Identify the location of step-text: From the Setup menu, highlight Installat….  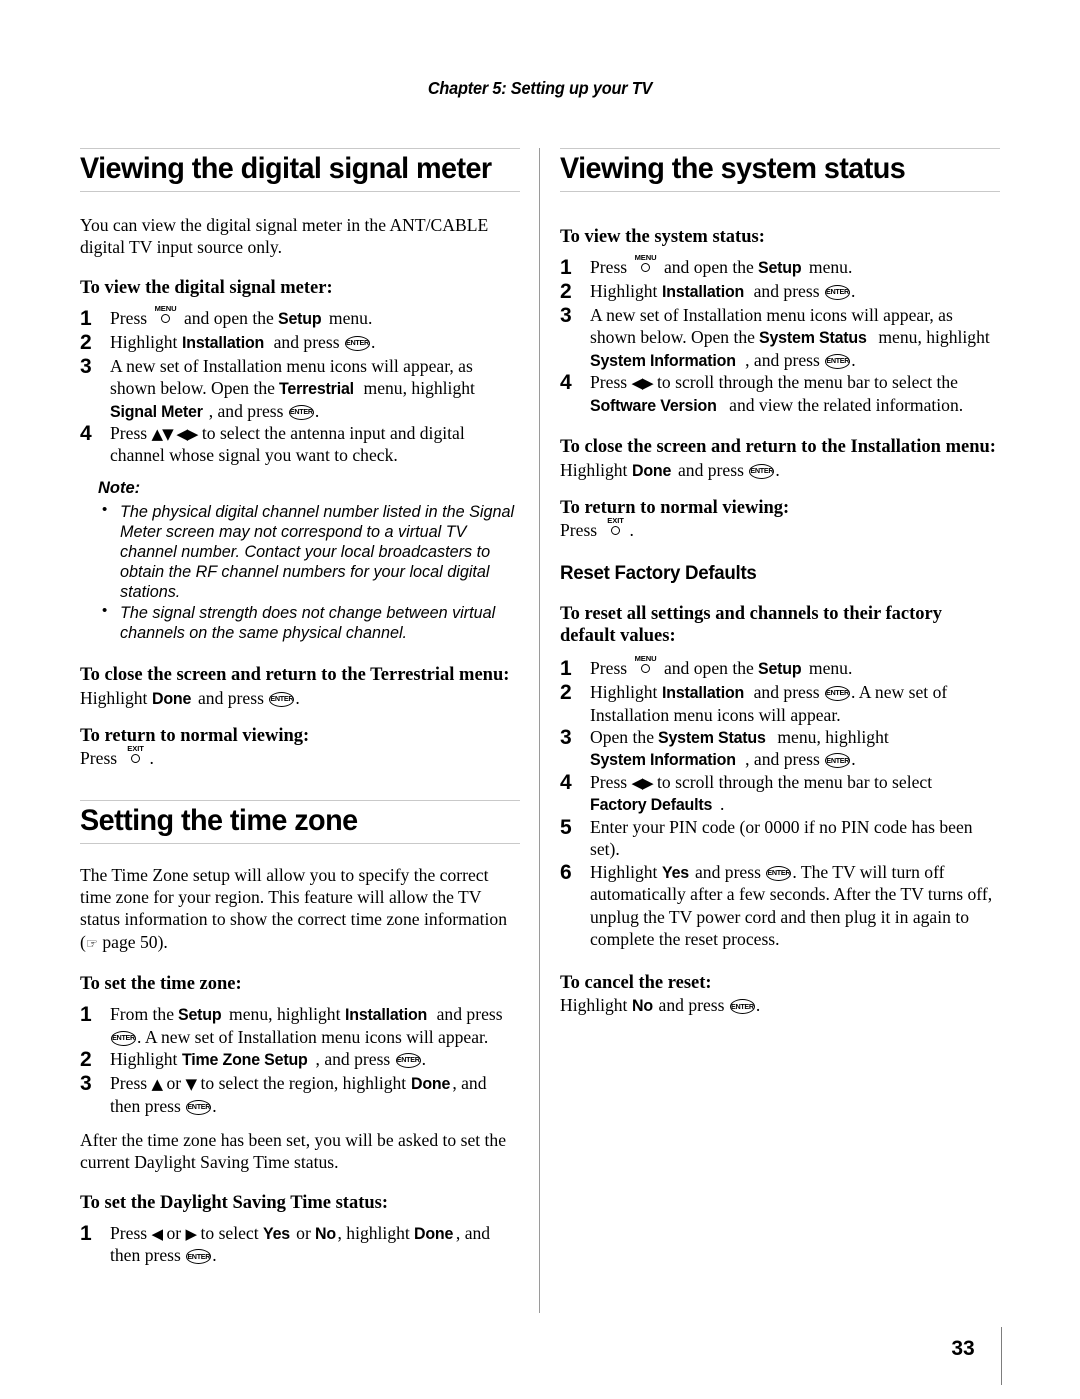
(306, 1025).